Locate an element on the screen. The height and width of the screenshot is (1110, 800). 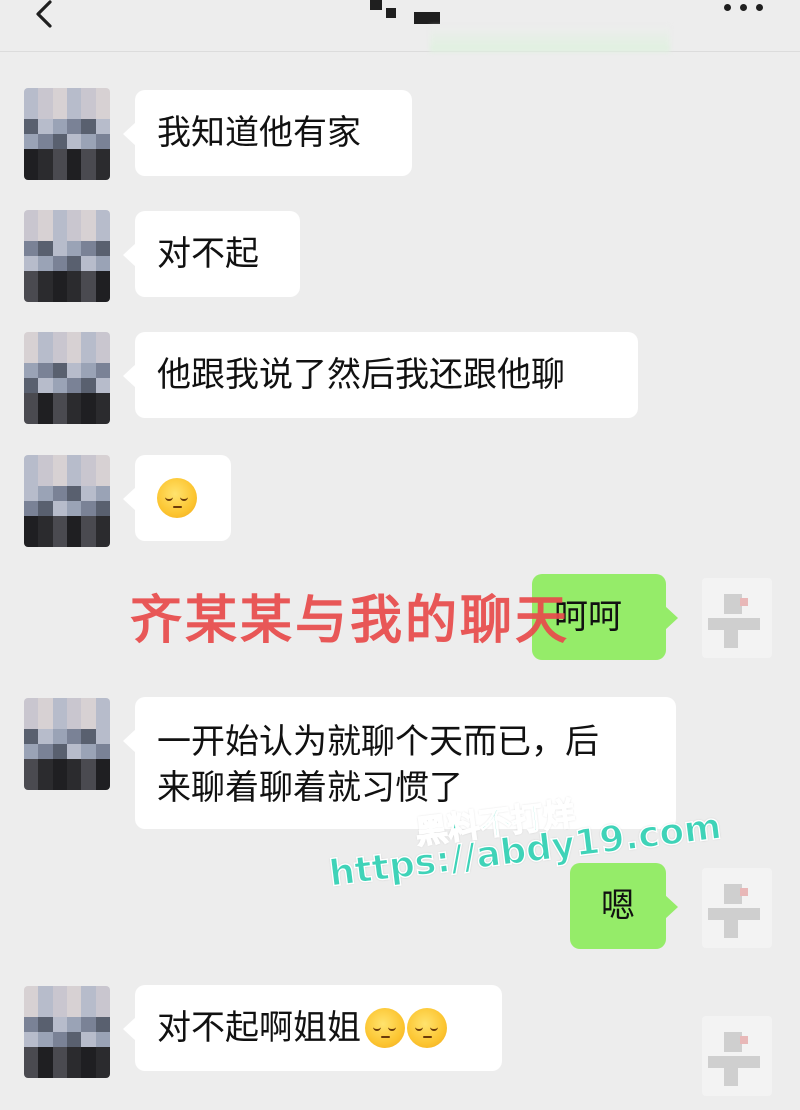
message-bubble-outgoing: 嗯 is located at coordinates (624, 906).